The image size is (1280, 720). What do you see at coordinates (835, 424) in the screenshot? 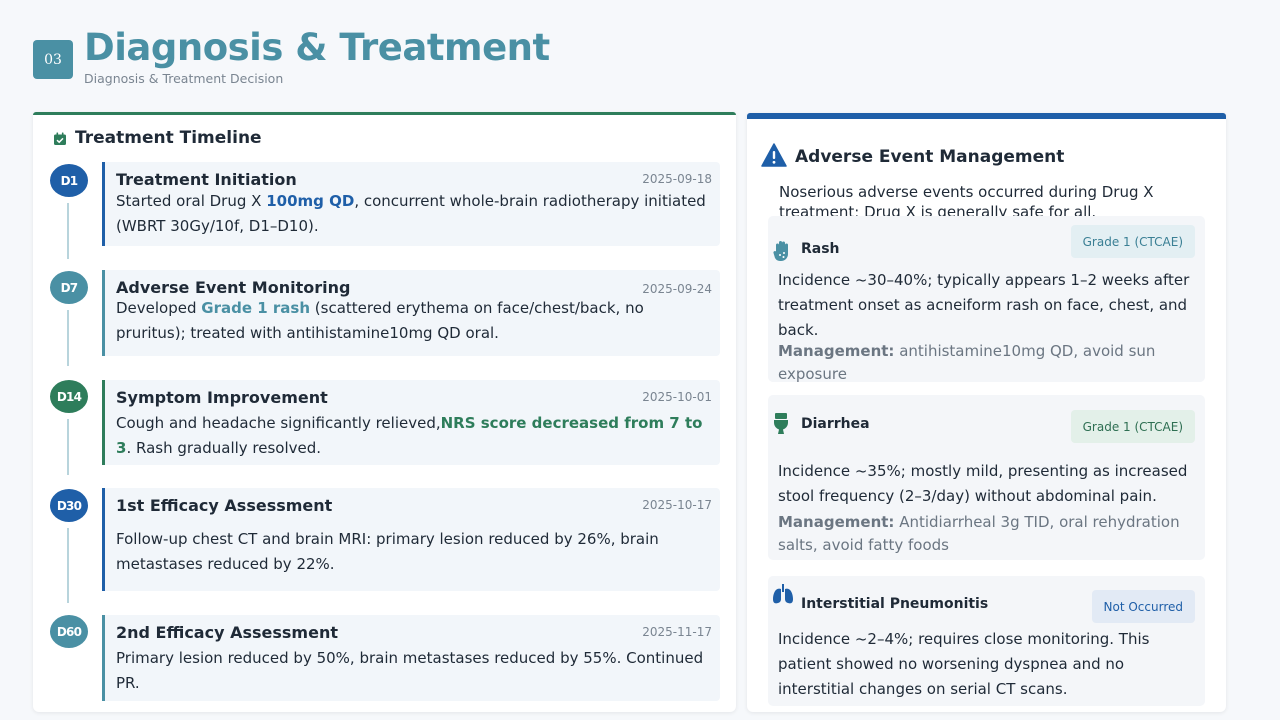
I see `adverse-event-name: Diarrhea` at bounding box center [835, 424].